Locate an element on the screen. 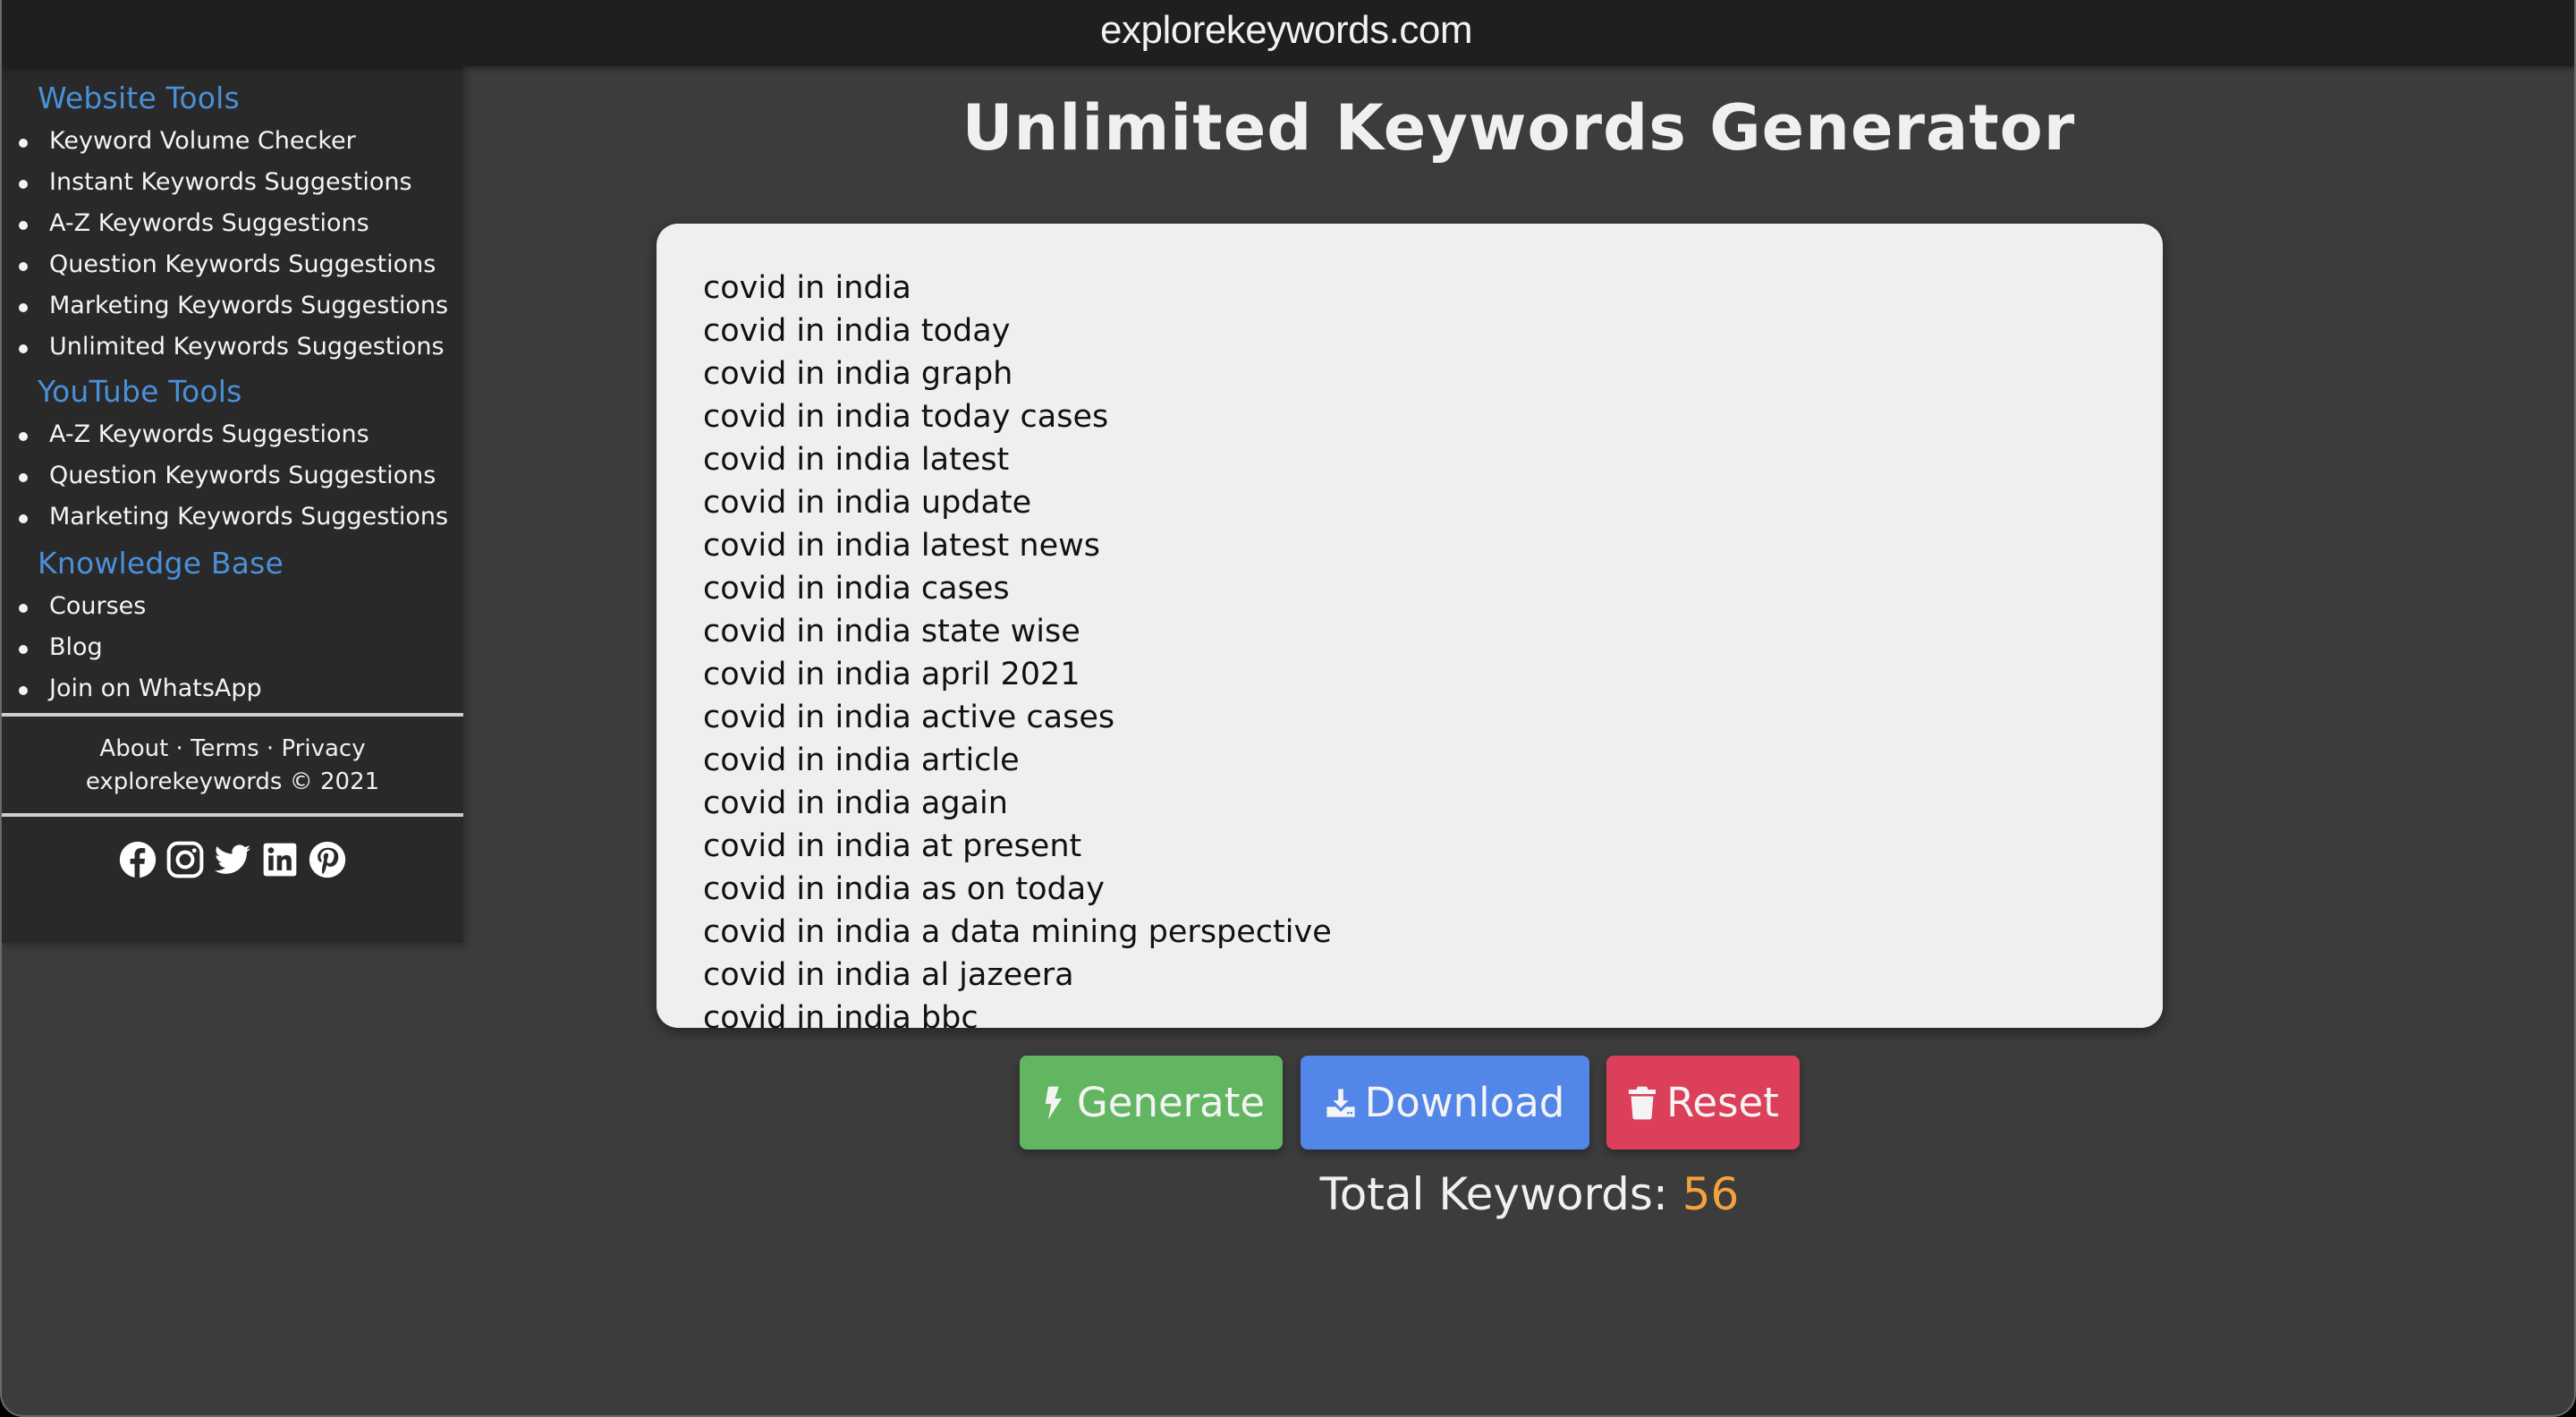 The height and width of the screenshot is (1417, 2576). privacy-link: Privacy is located at coordinates (323, 749).